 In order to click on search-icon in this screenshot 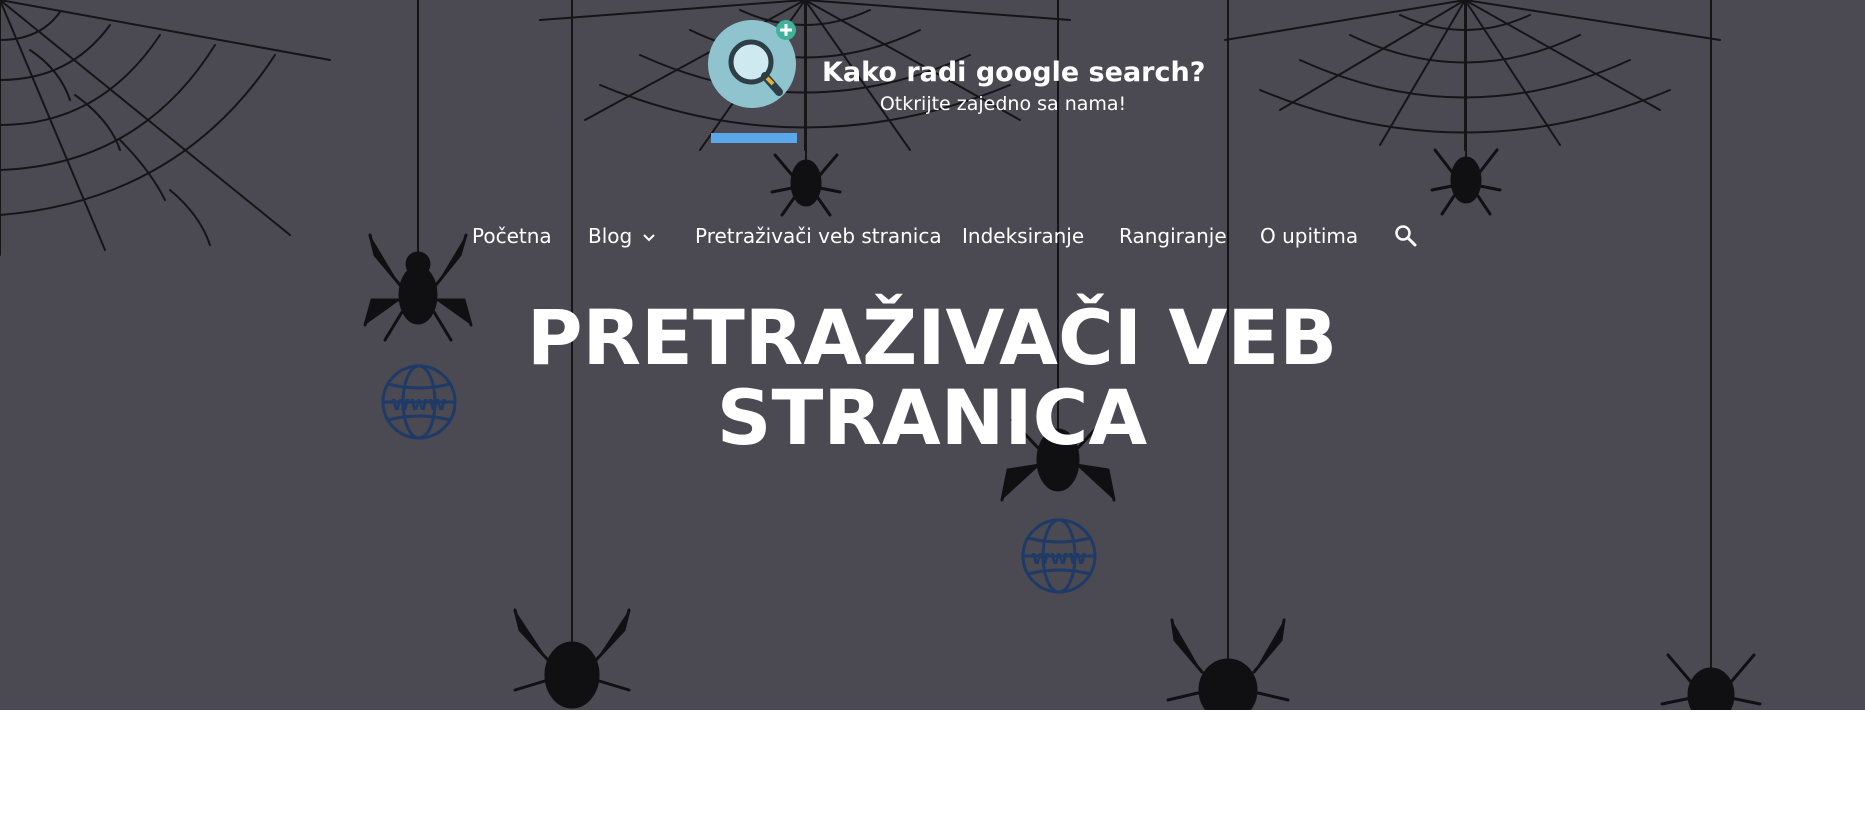, I will do `click(1406, 236)`.